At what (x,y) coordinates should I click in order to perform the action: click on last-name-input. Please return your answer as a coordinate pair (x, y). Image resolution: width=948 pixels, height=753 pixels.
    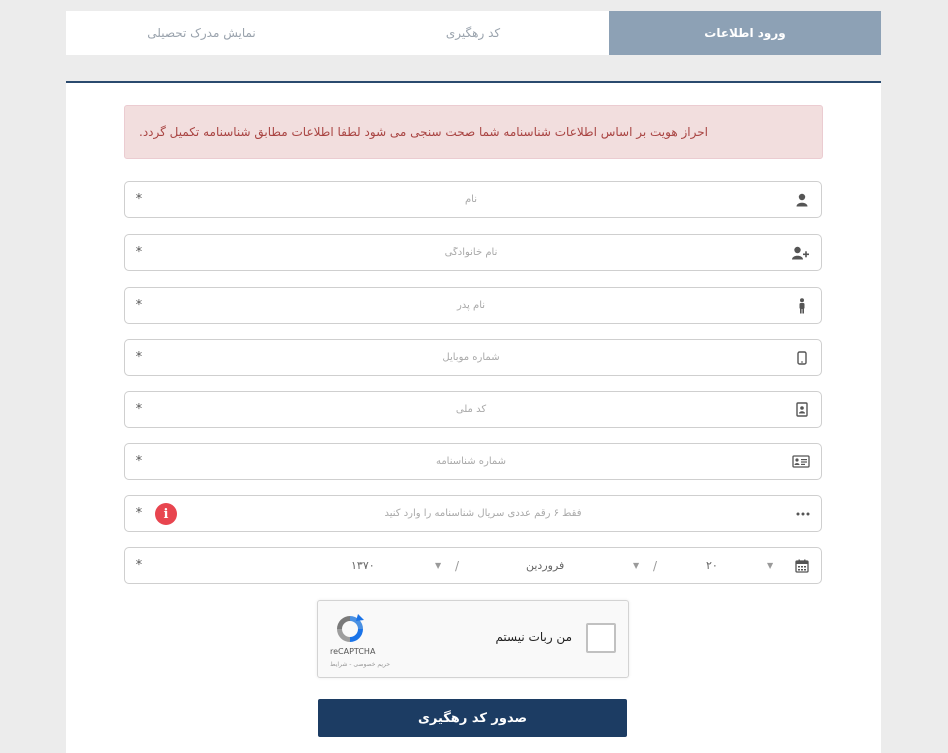
    Looking at the image, I should click on (471, 252).